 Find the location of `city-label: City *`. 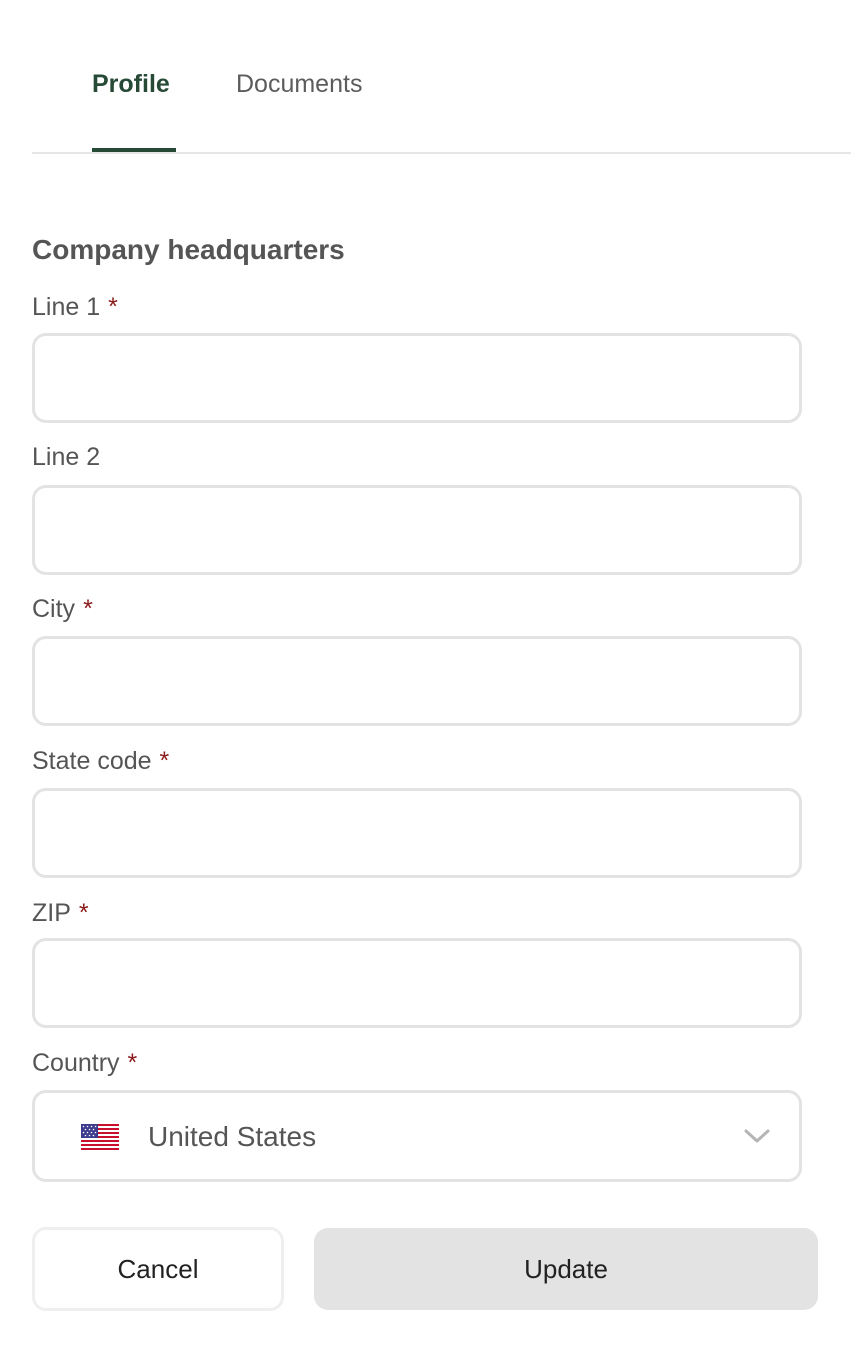

city-label: City * is located at coordinates (62, 609).